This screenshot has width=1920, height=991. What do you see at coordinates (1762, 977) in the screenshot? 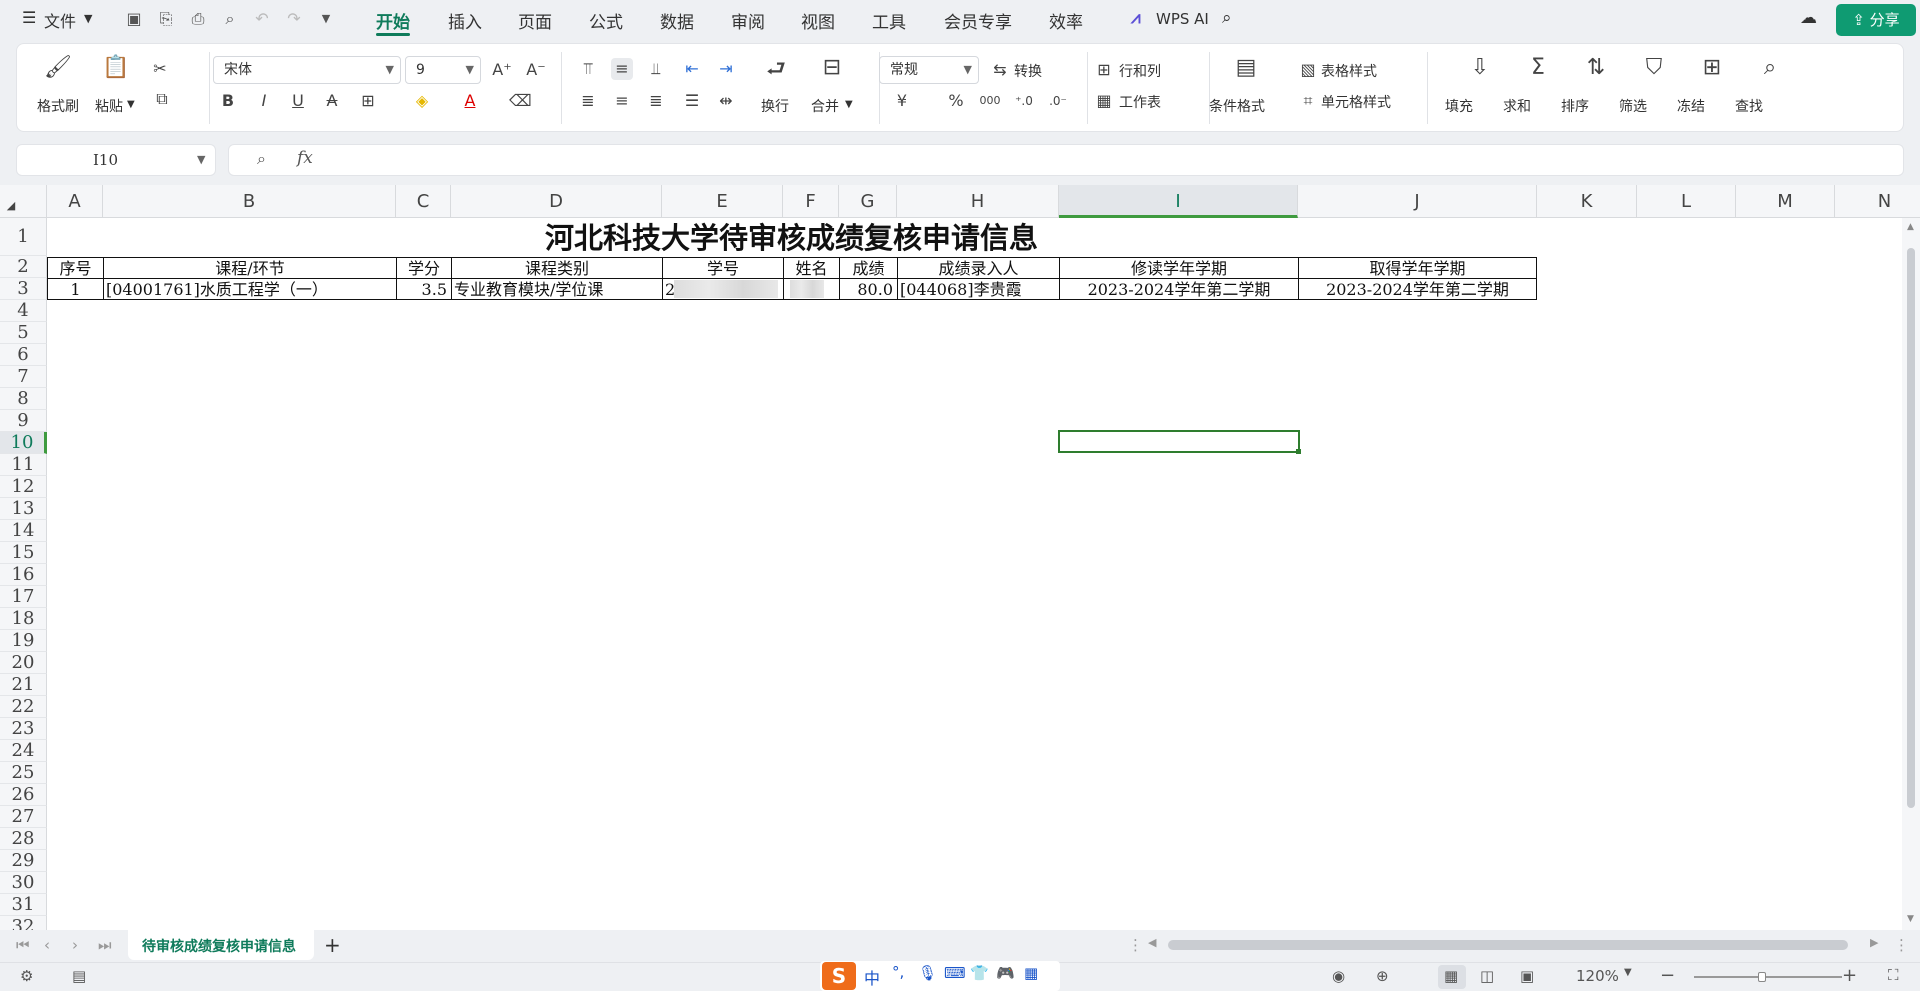
I see `zoom-slider-thumb` at bounding box center [1762, 977].